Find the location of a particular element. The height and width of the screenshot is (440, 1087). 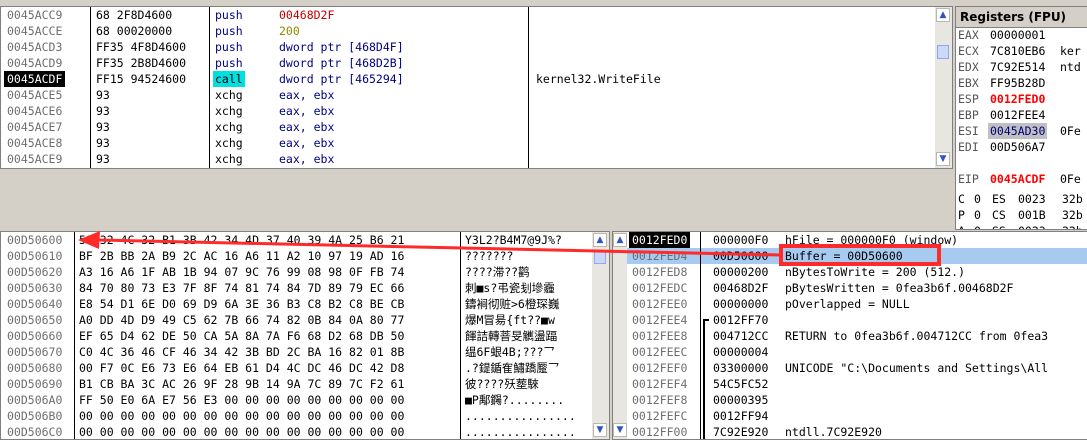

register-value: 7C92E514 is located at coordinates (1018, 67).